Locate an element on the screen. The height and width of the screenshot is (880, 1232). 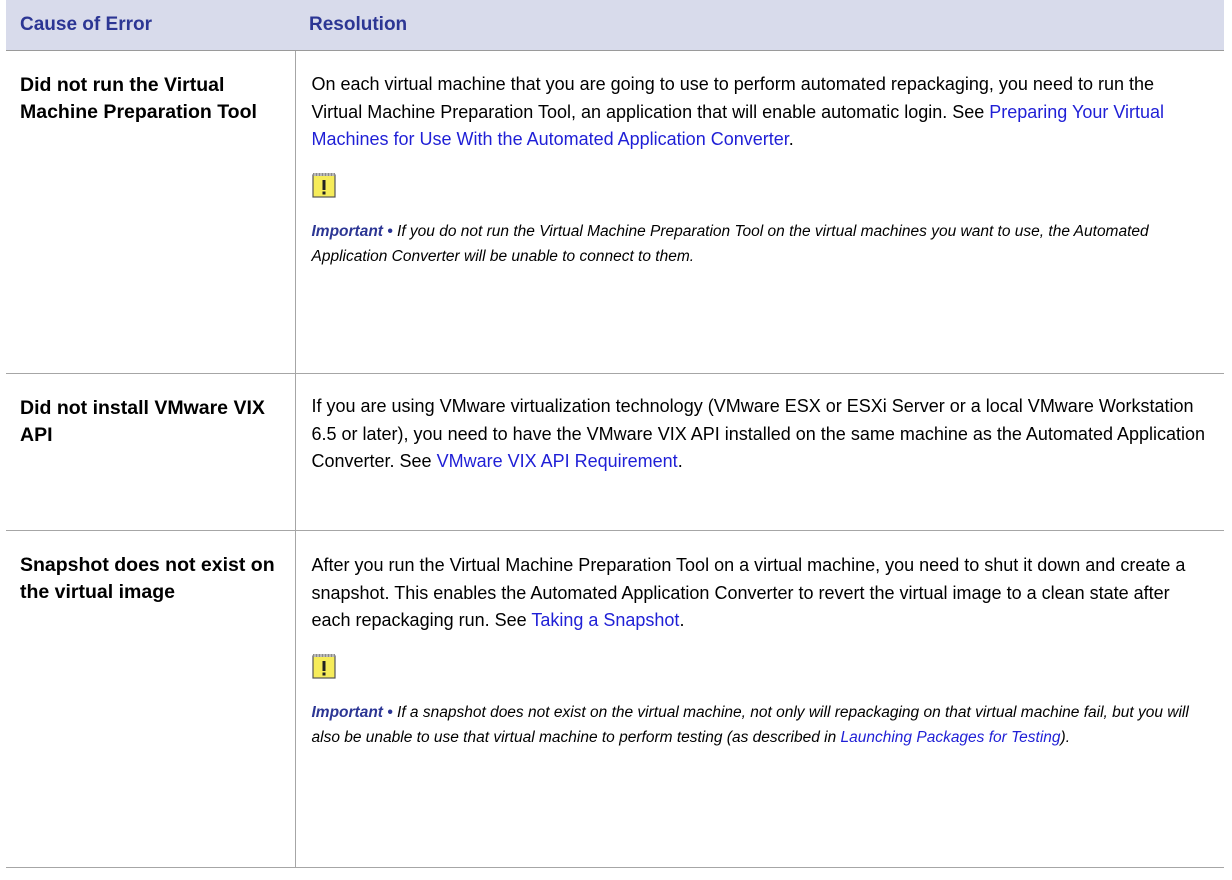
table-header-row: Cause of Error Resolution is located at coordinates (615, 25).